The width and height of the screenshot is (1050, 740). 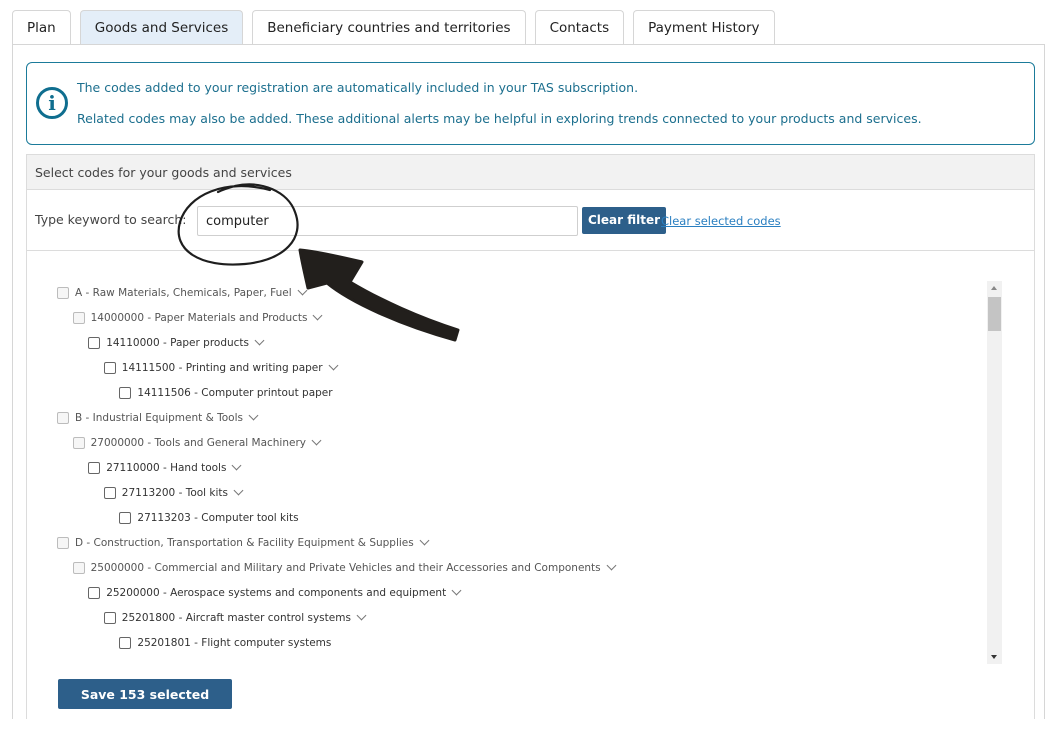 I want to click on tree-item: 27000000 - Tools and General Machinery, so click(x=197, y=443).